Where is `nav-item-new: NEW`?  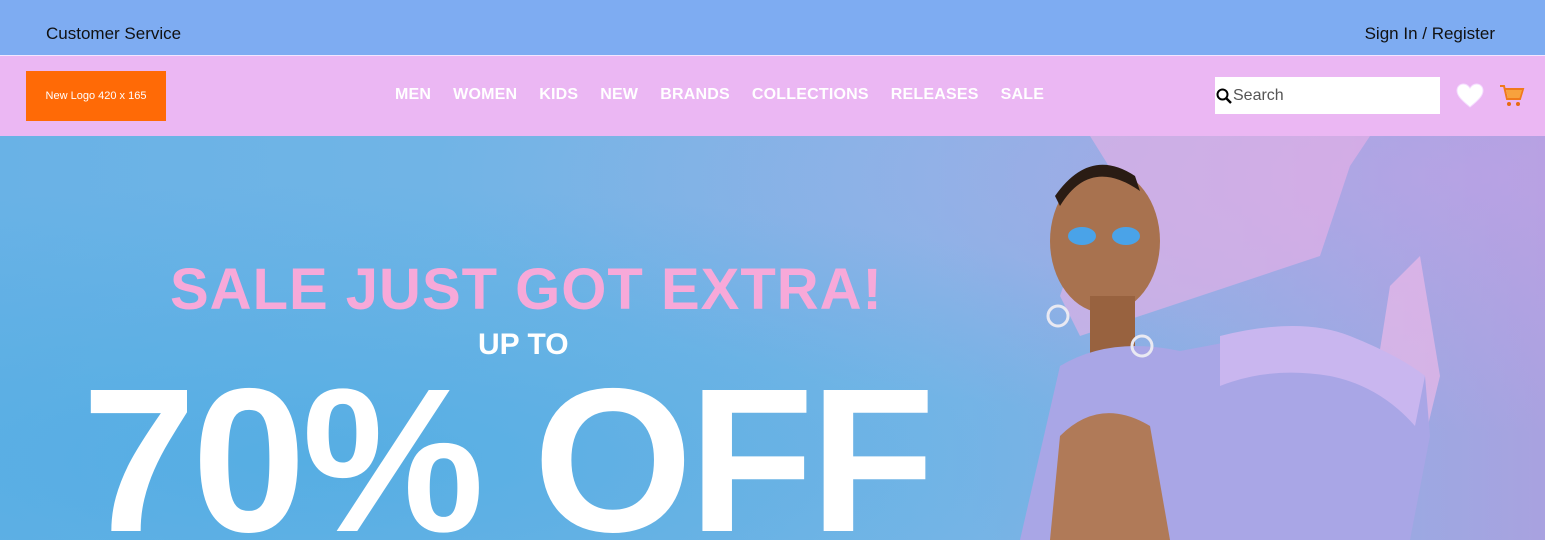 nav-item-new: NEW is located at coordinates (619, 95).